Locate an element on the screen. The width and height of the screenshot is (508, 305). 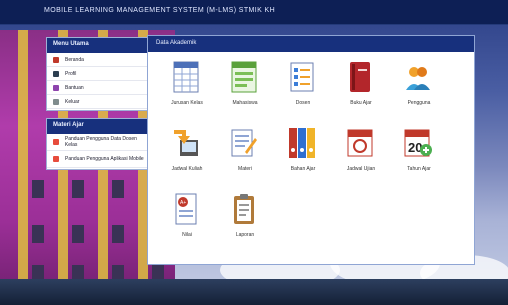
help-icon is located at coordinates (56, 87).